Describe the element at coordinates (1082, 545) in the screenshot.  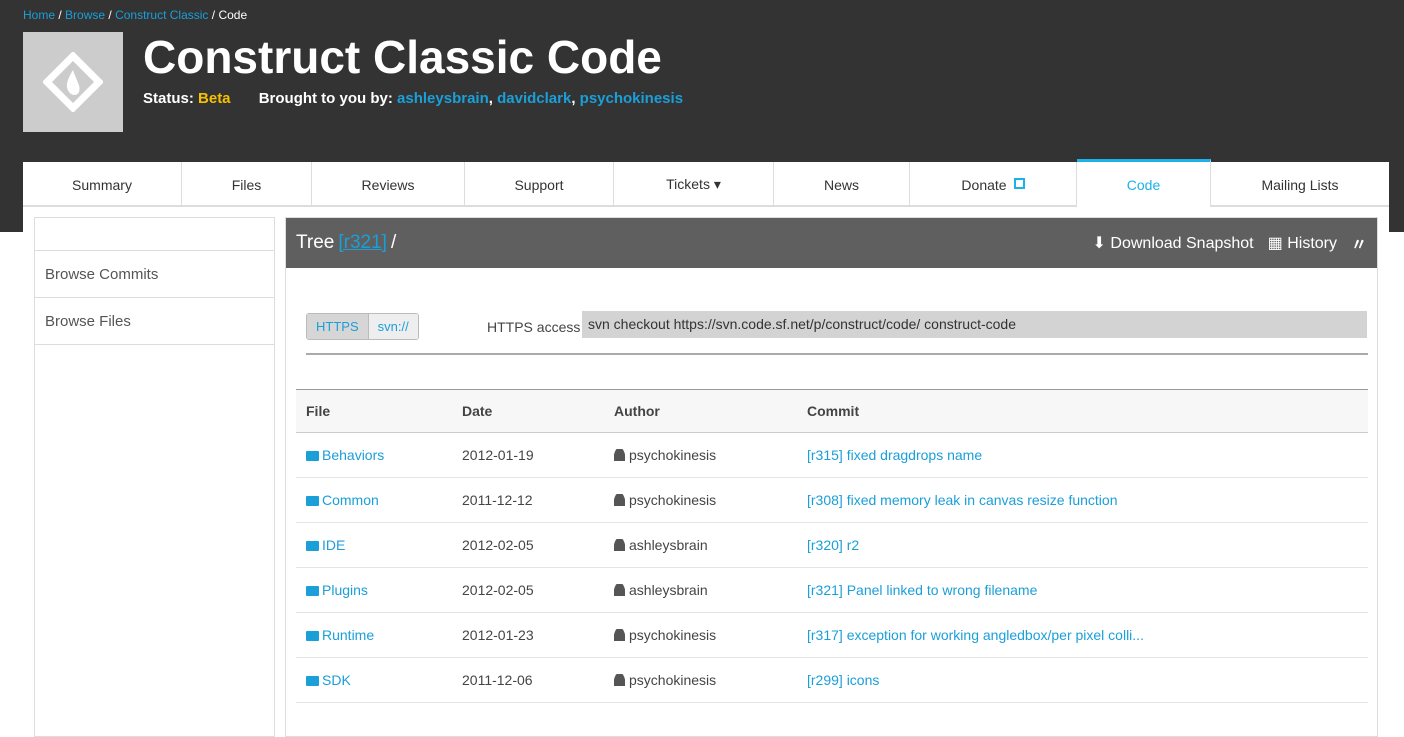
I see `commit-cell: [r320] r2` at that location.